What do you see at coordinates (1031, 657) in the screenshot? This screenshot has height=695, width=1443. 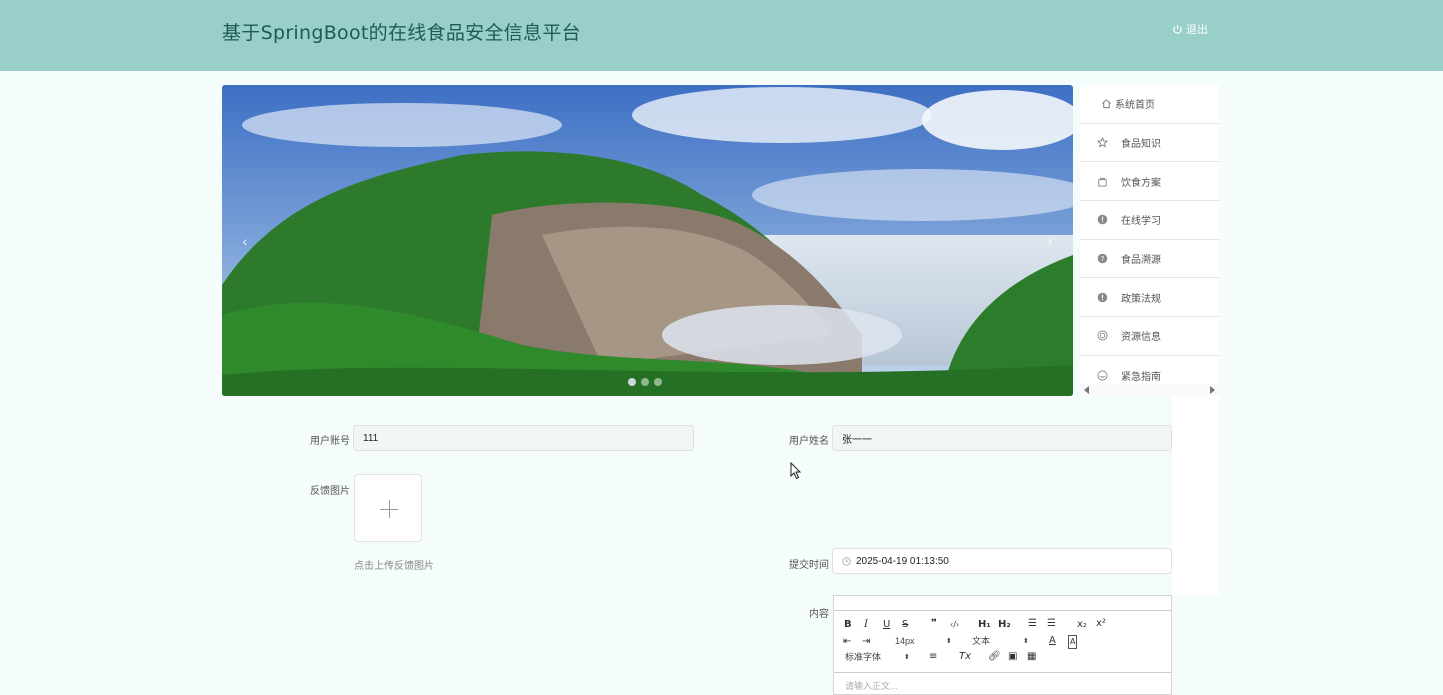 I see `video-icon: ▦` at bounding box center [1031, 657].